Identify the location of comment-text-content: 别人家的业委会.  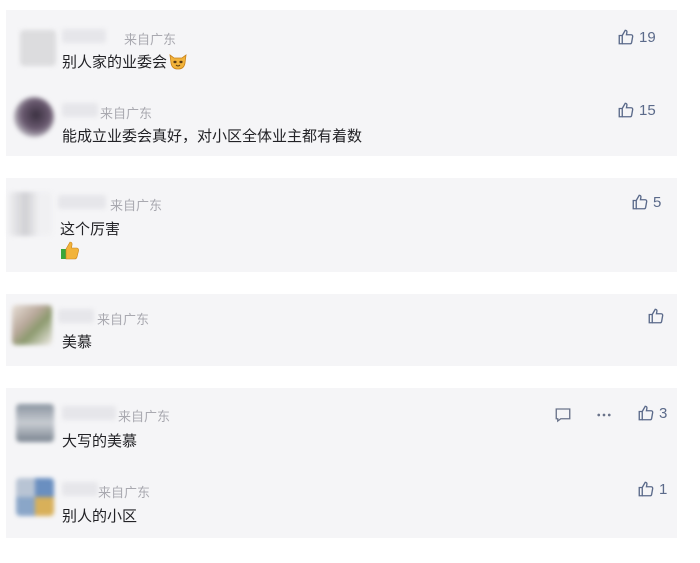
(115, 62).